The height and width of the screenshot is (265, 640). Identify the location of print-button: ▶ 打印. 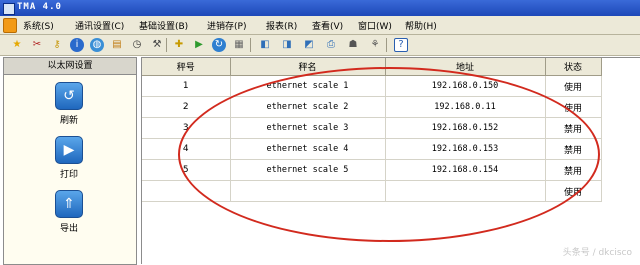
(69, 158).